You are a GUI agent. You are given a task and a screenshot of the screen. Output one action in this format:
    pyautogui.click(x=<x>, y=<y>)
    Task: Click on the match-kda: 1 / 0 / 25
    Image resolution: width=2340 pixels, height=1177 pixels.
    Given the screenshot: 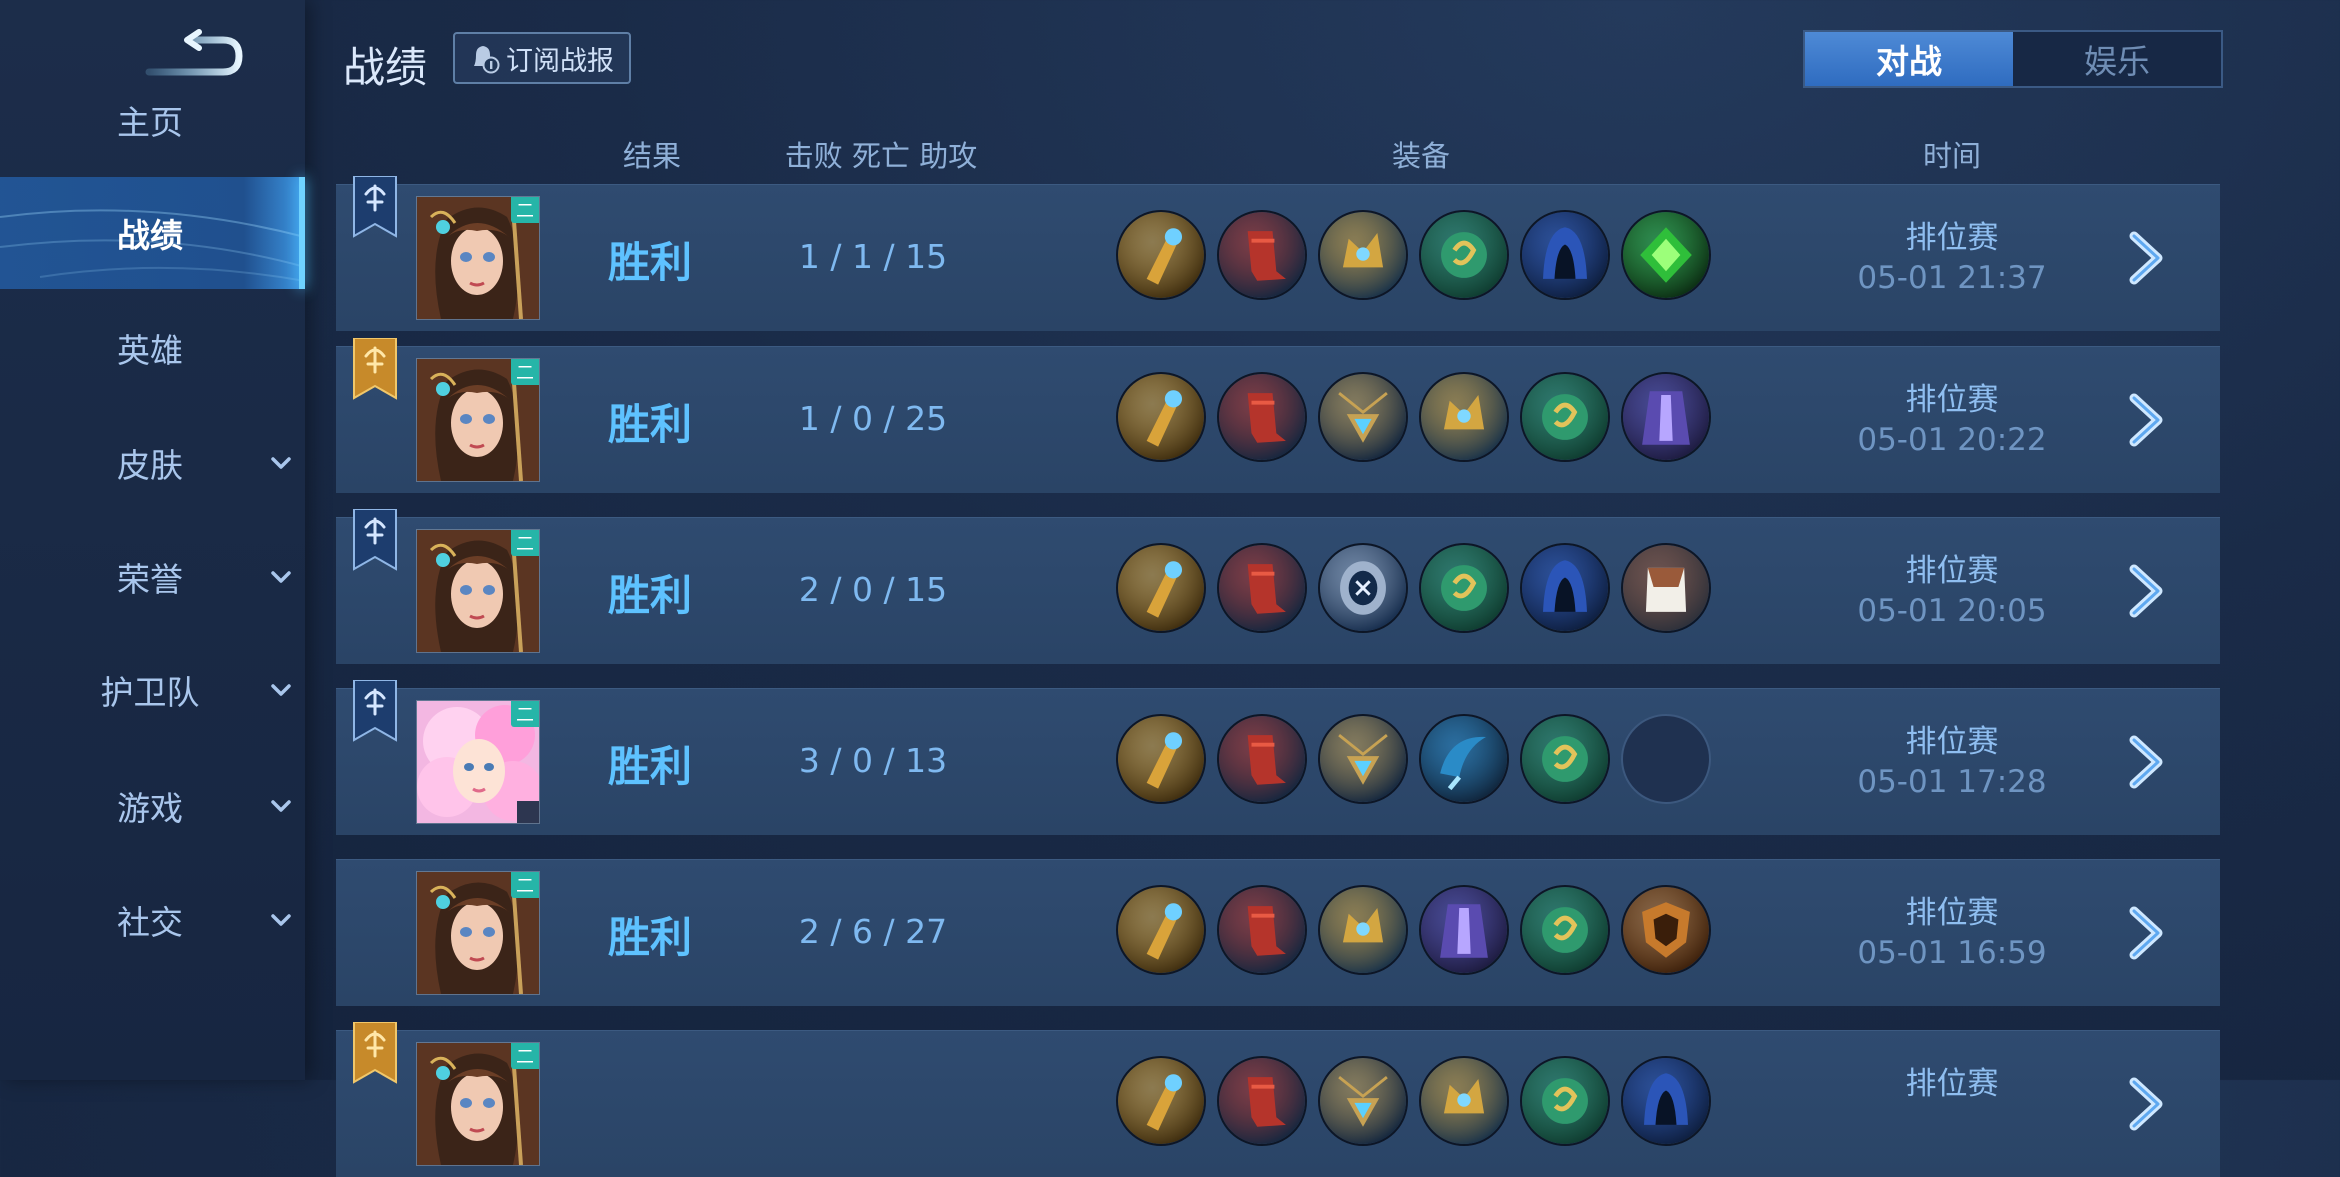 What is the action you would take?
    pyautogui.click(x=873, y=418)
    